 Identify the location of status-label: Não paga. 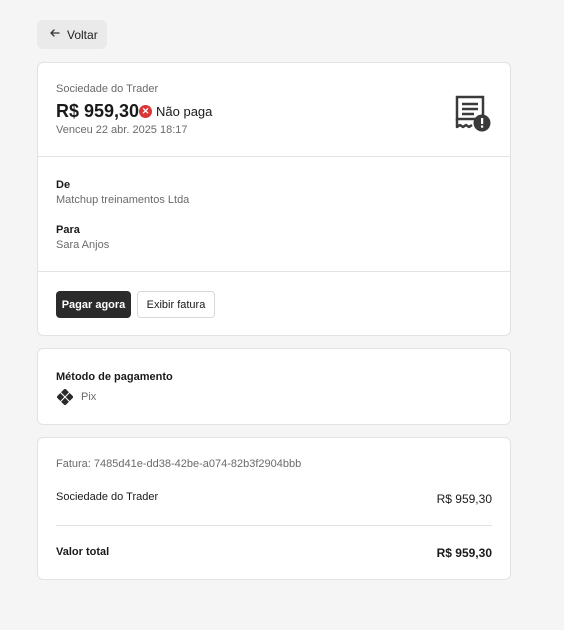
(184, 111).